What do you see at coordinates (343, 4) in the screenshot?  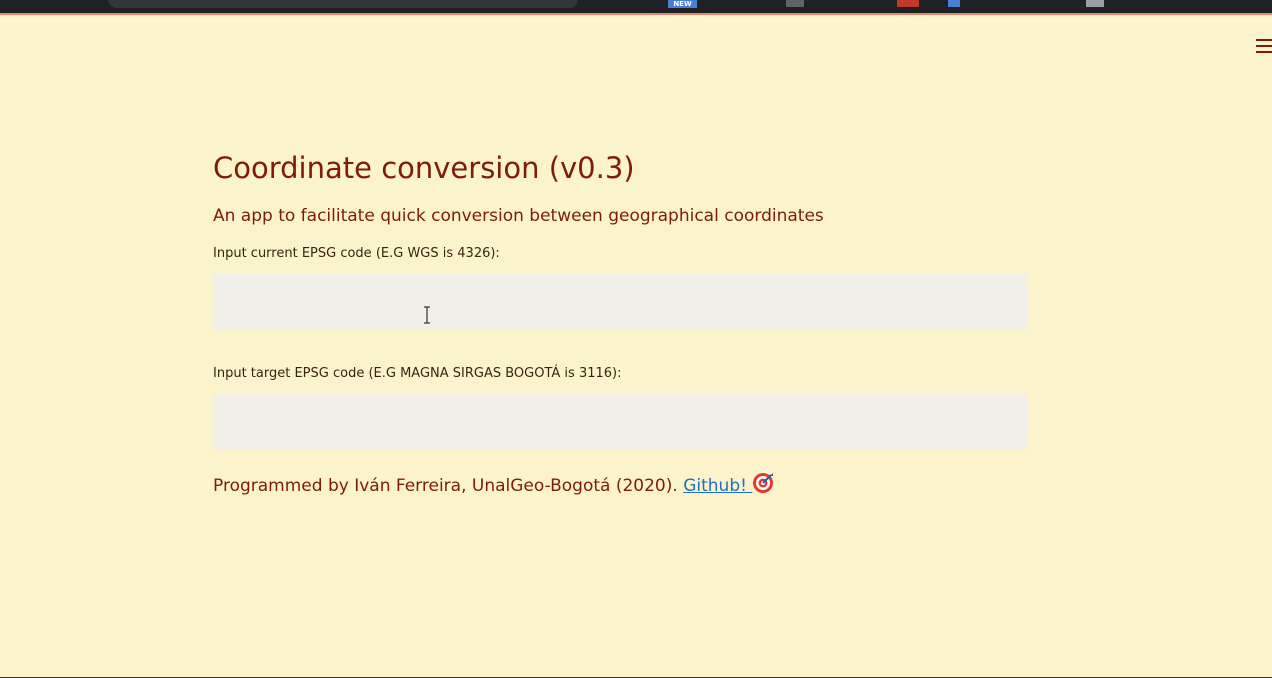 I see `browser-address-bar` at bounding box center [343, 4].